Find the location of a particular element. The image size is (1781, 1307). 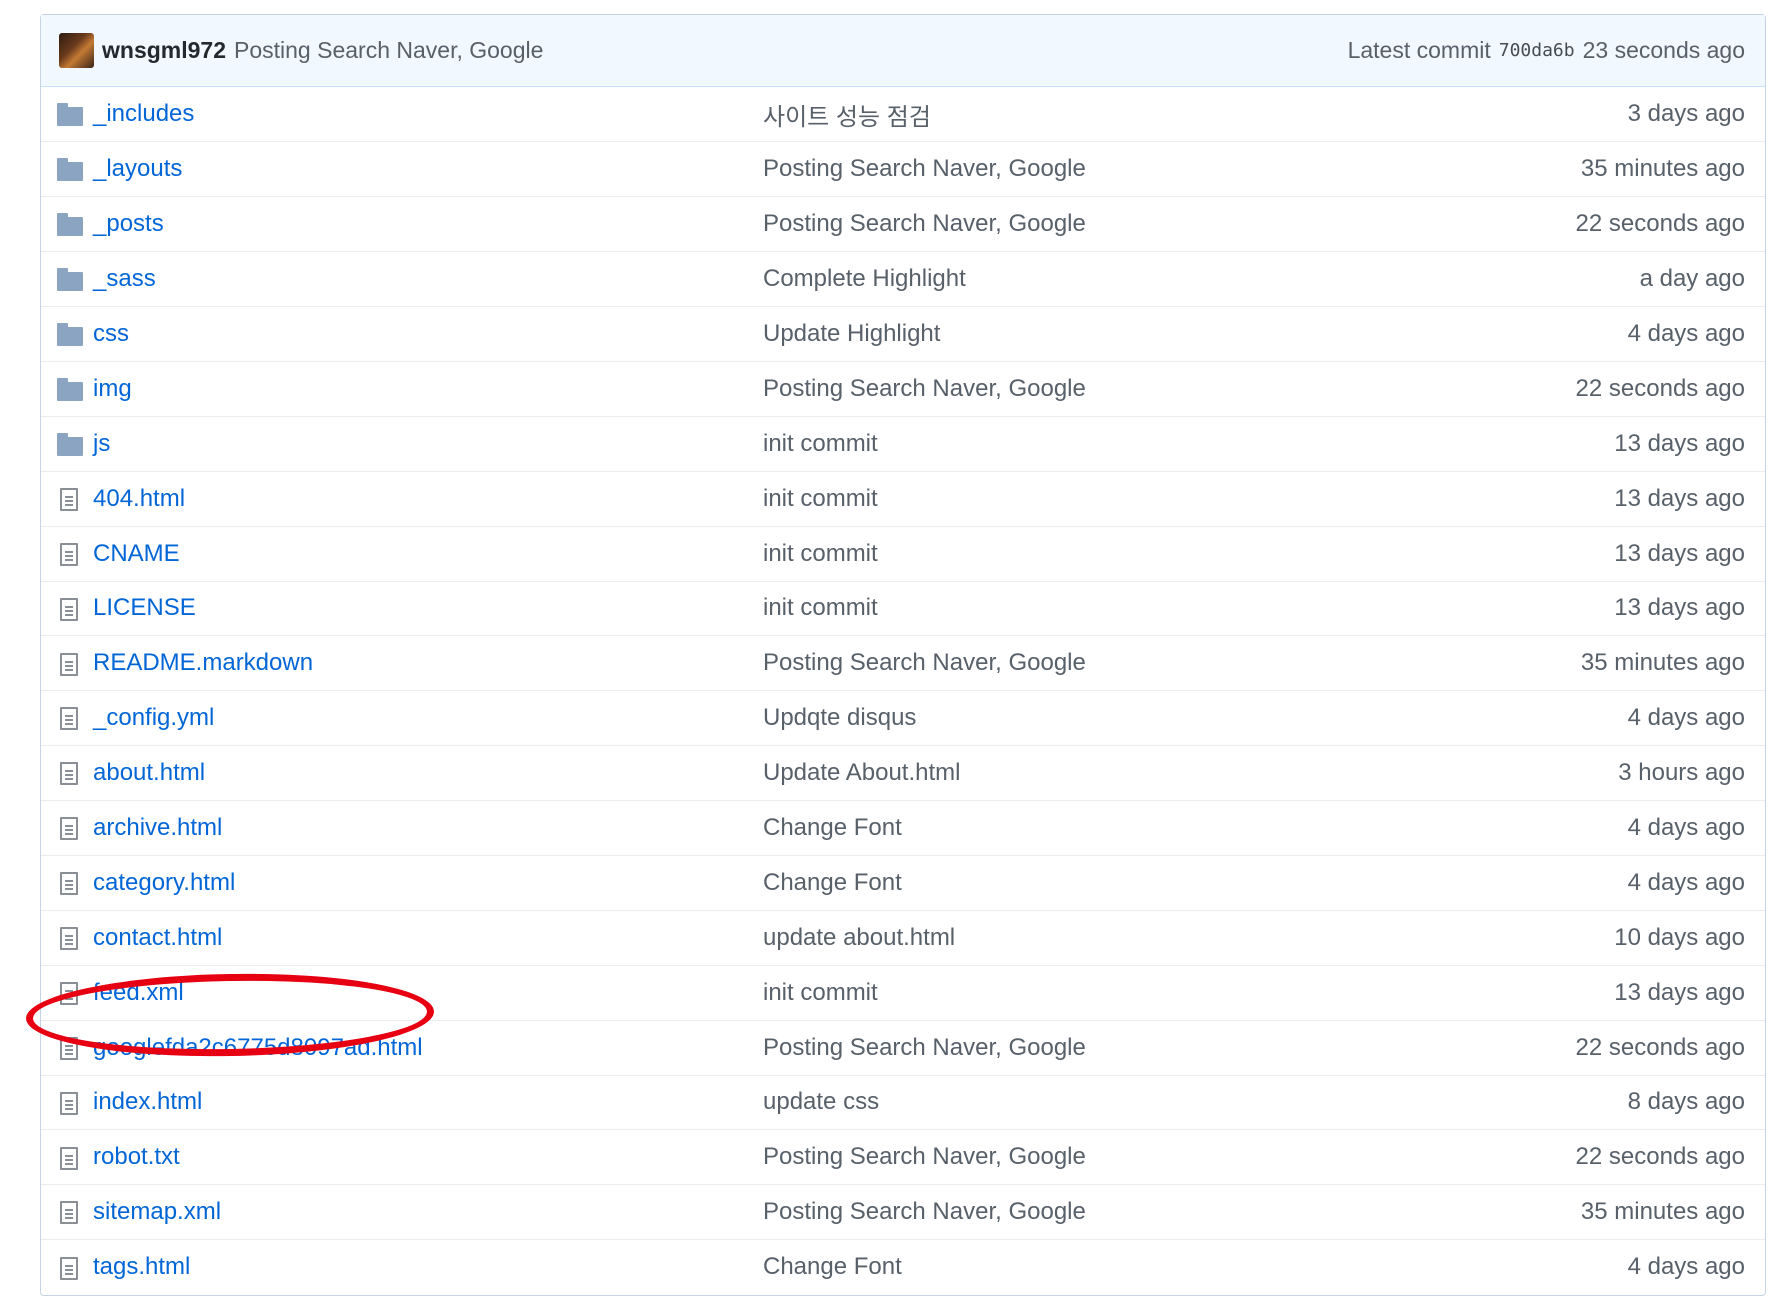

file-name-link: README.markdown is located at coordinates (203, 662).